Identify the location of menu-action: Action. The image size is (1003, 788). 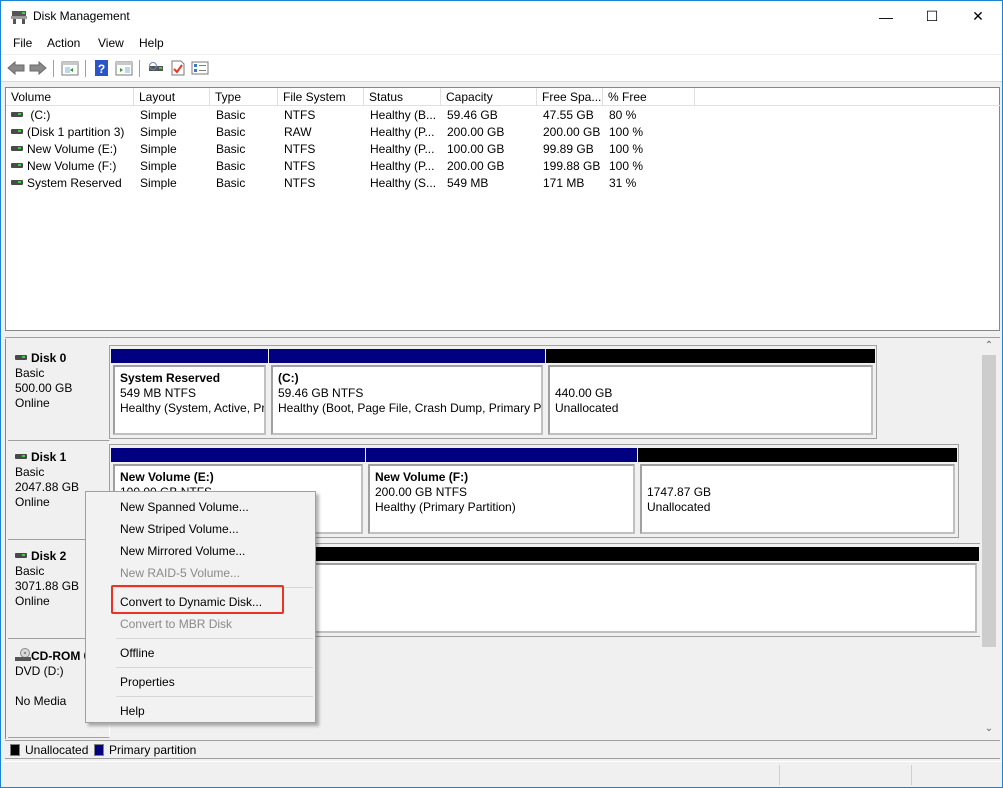
(63, 43).